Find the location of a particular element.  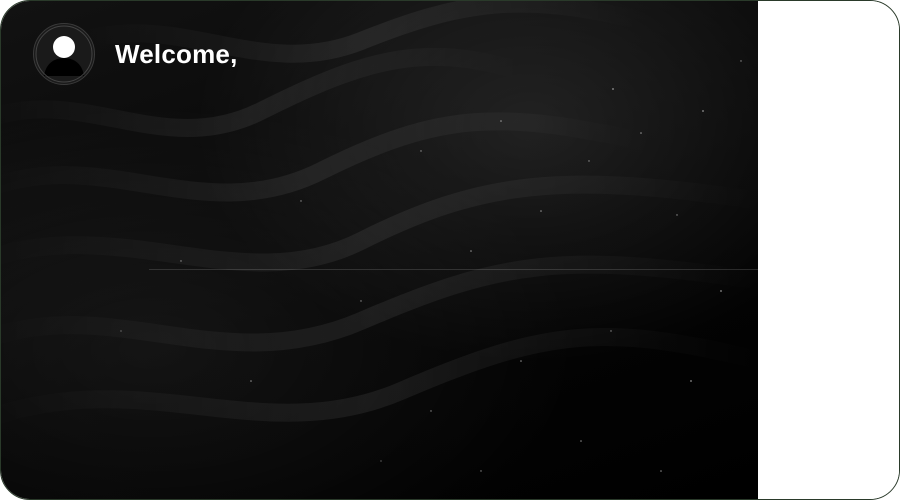

welcome-header: Welcome, is located at coordinates (135, 54).